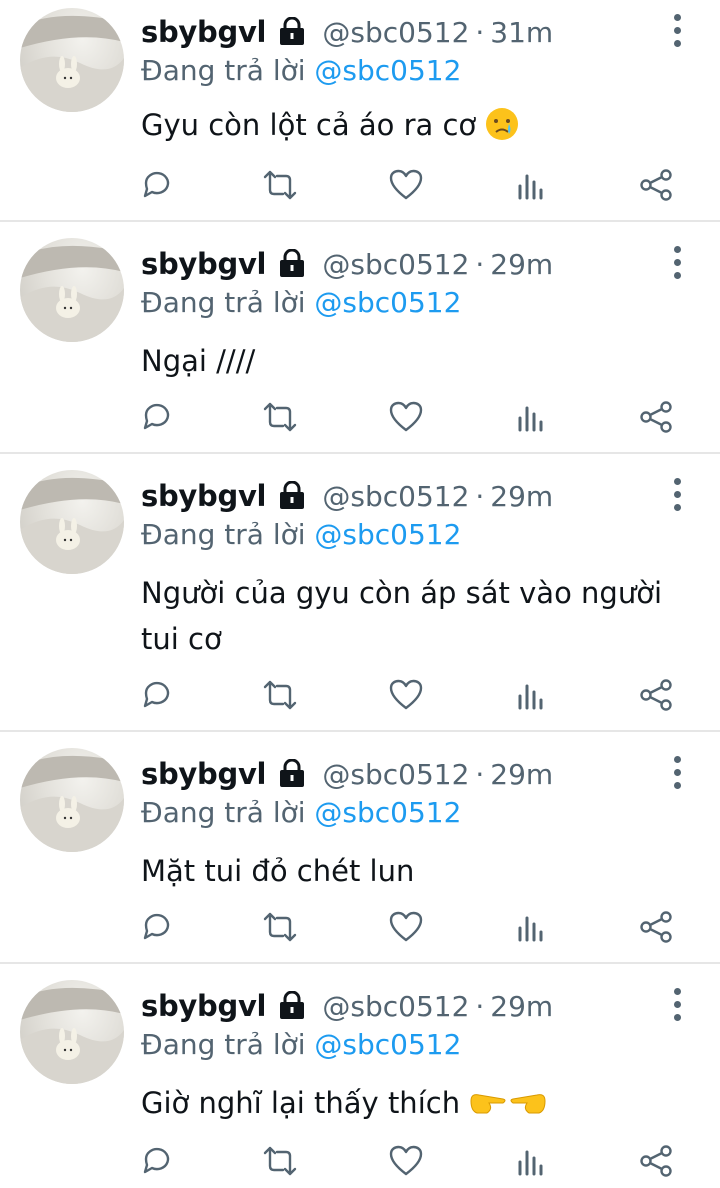  I want to click on tweet-text-content: Mặt tui đỏ chét lun, so click(278, 871).